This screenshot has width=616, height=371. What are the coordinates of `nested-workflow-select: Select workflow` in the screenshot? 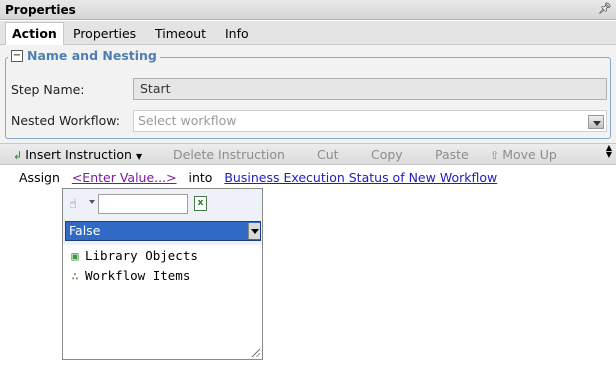 It's located at (370, 121).